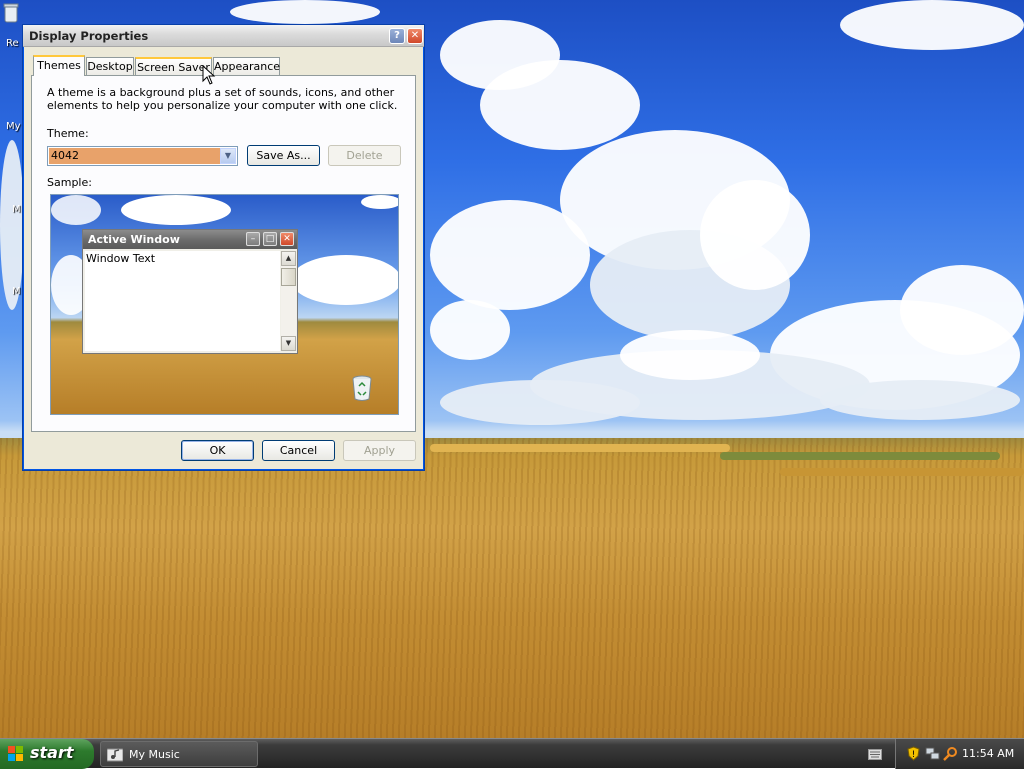  What do you see at coordinates (988, 753) in the screenshot?
I see `clock: 11:54 AM` at bounding box center [988, 753].